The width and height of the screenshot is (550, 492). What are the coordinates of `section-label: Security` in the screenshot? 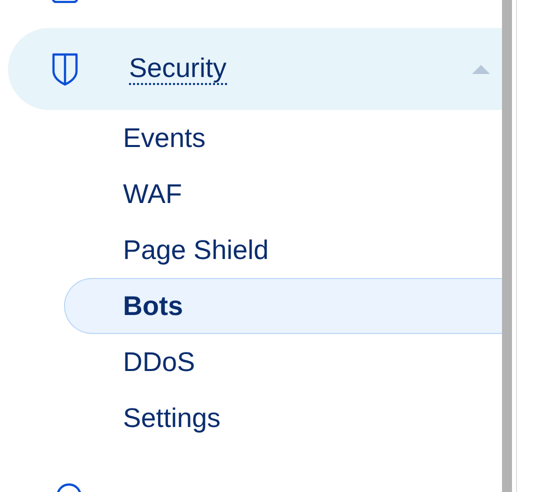 It's located at (178, 69).